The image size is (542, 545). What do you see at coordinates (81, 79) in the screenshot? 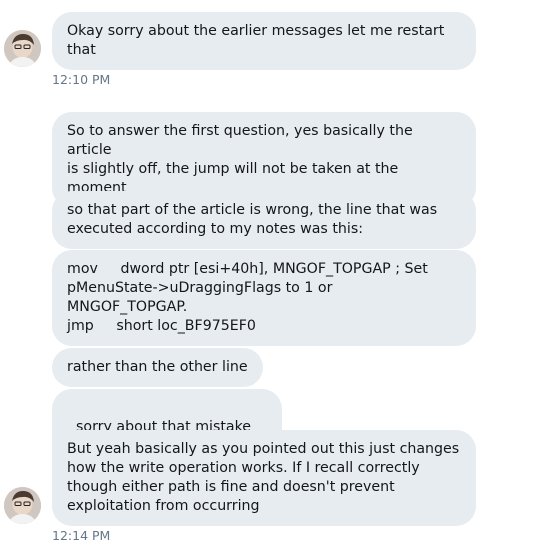
I see `message-timestamp: 12:10 PM` at bounding box center [81, 79].